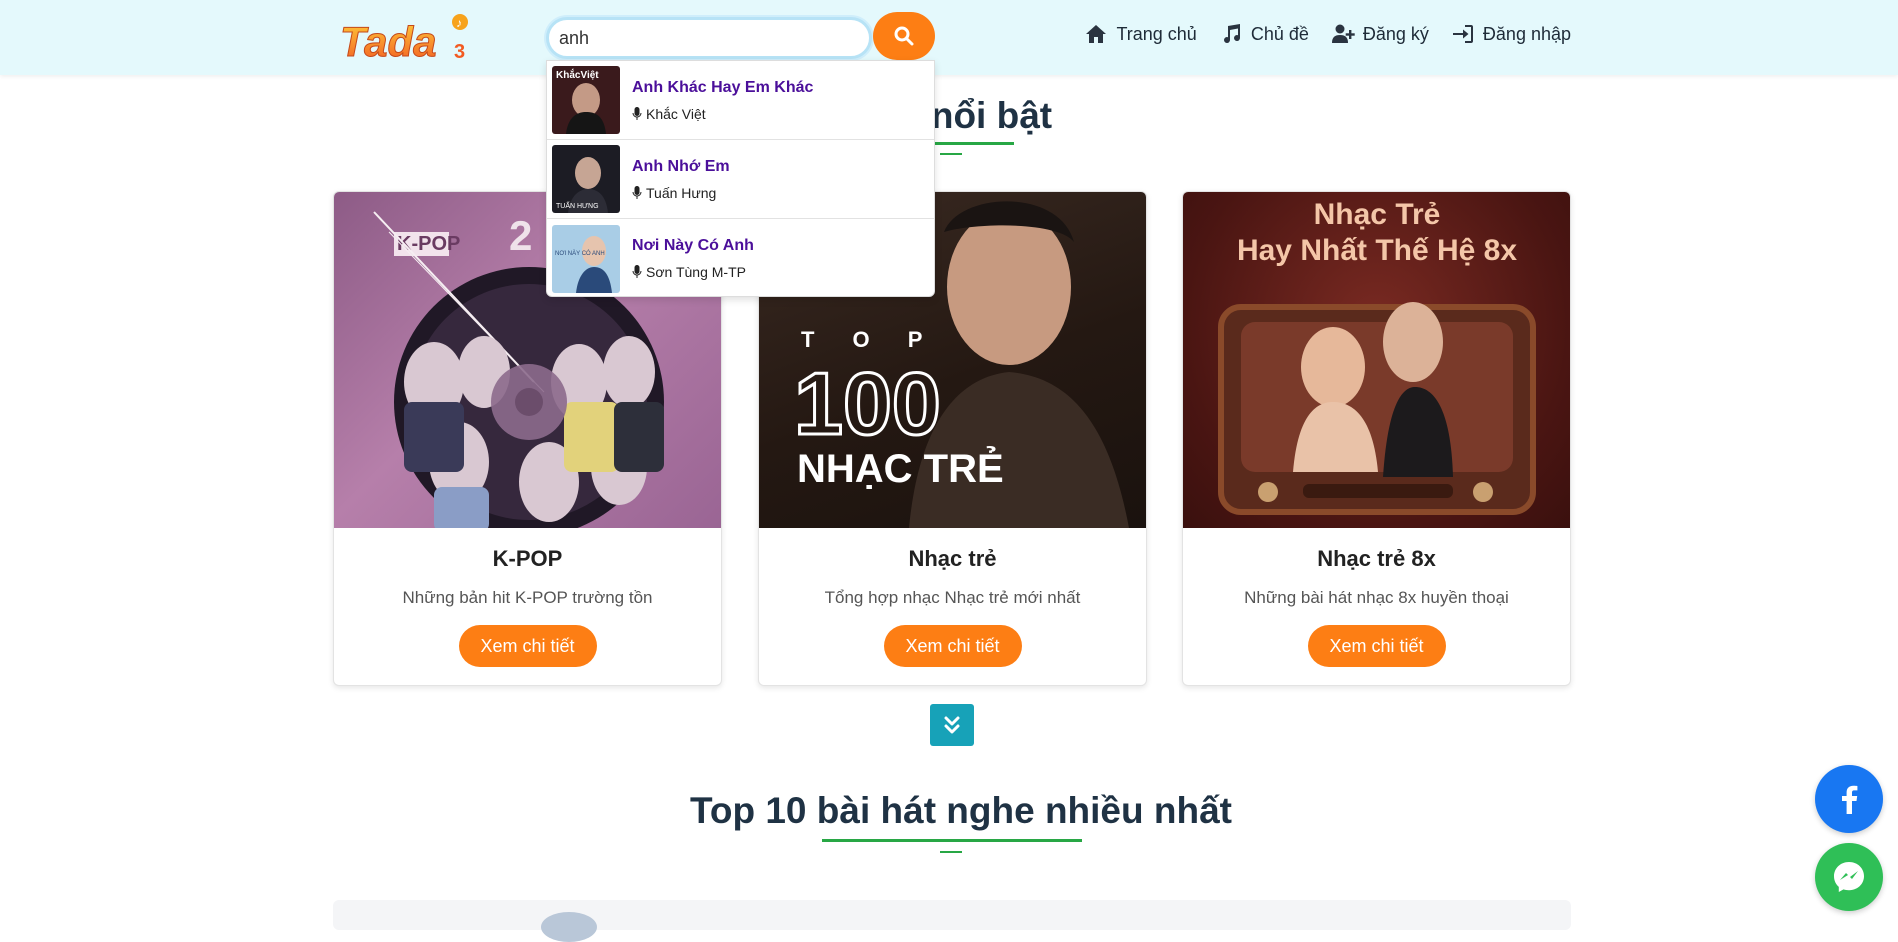 The image size is (1898, 942). What do you see at coordinates (1279, 33) in the screenshot?
I see `nav-topics-label: Chủ đề` at bounding box center [1279, 33].